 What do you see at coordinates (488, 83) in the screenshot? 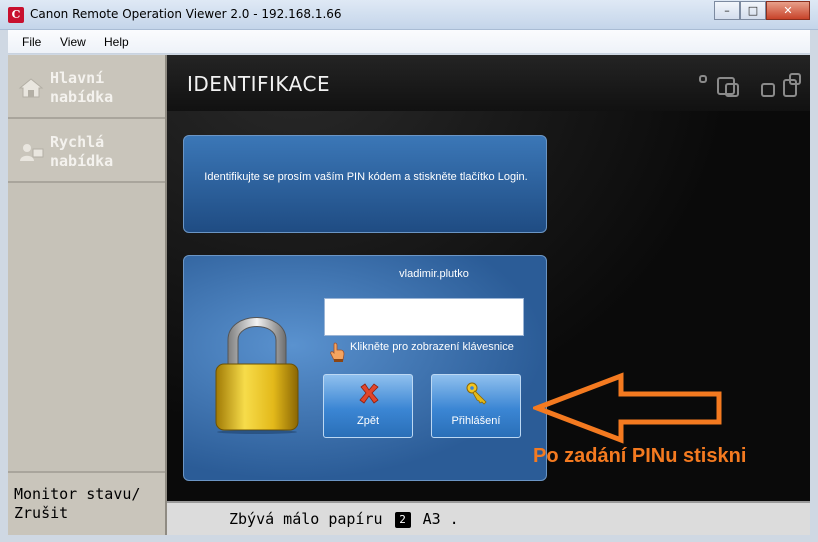
I see `header-bar: IDENTIFIKACE` at bounding box center [488, 83].